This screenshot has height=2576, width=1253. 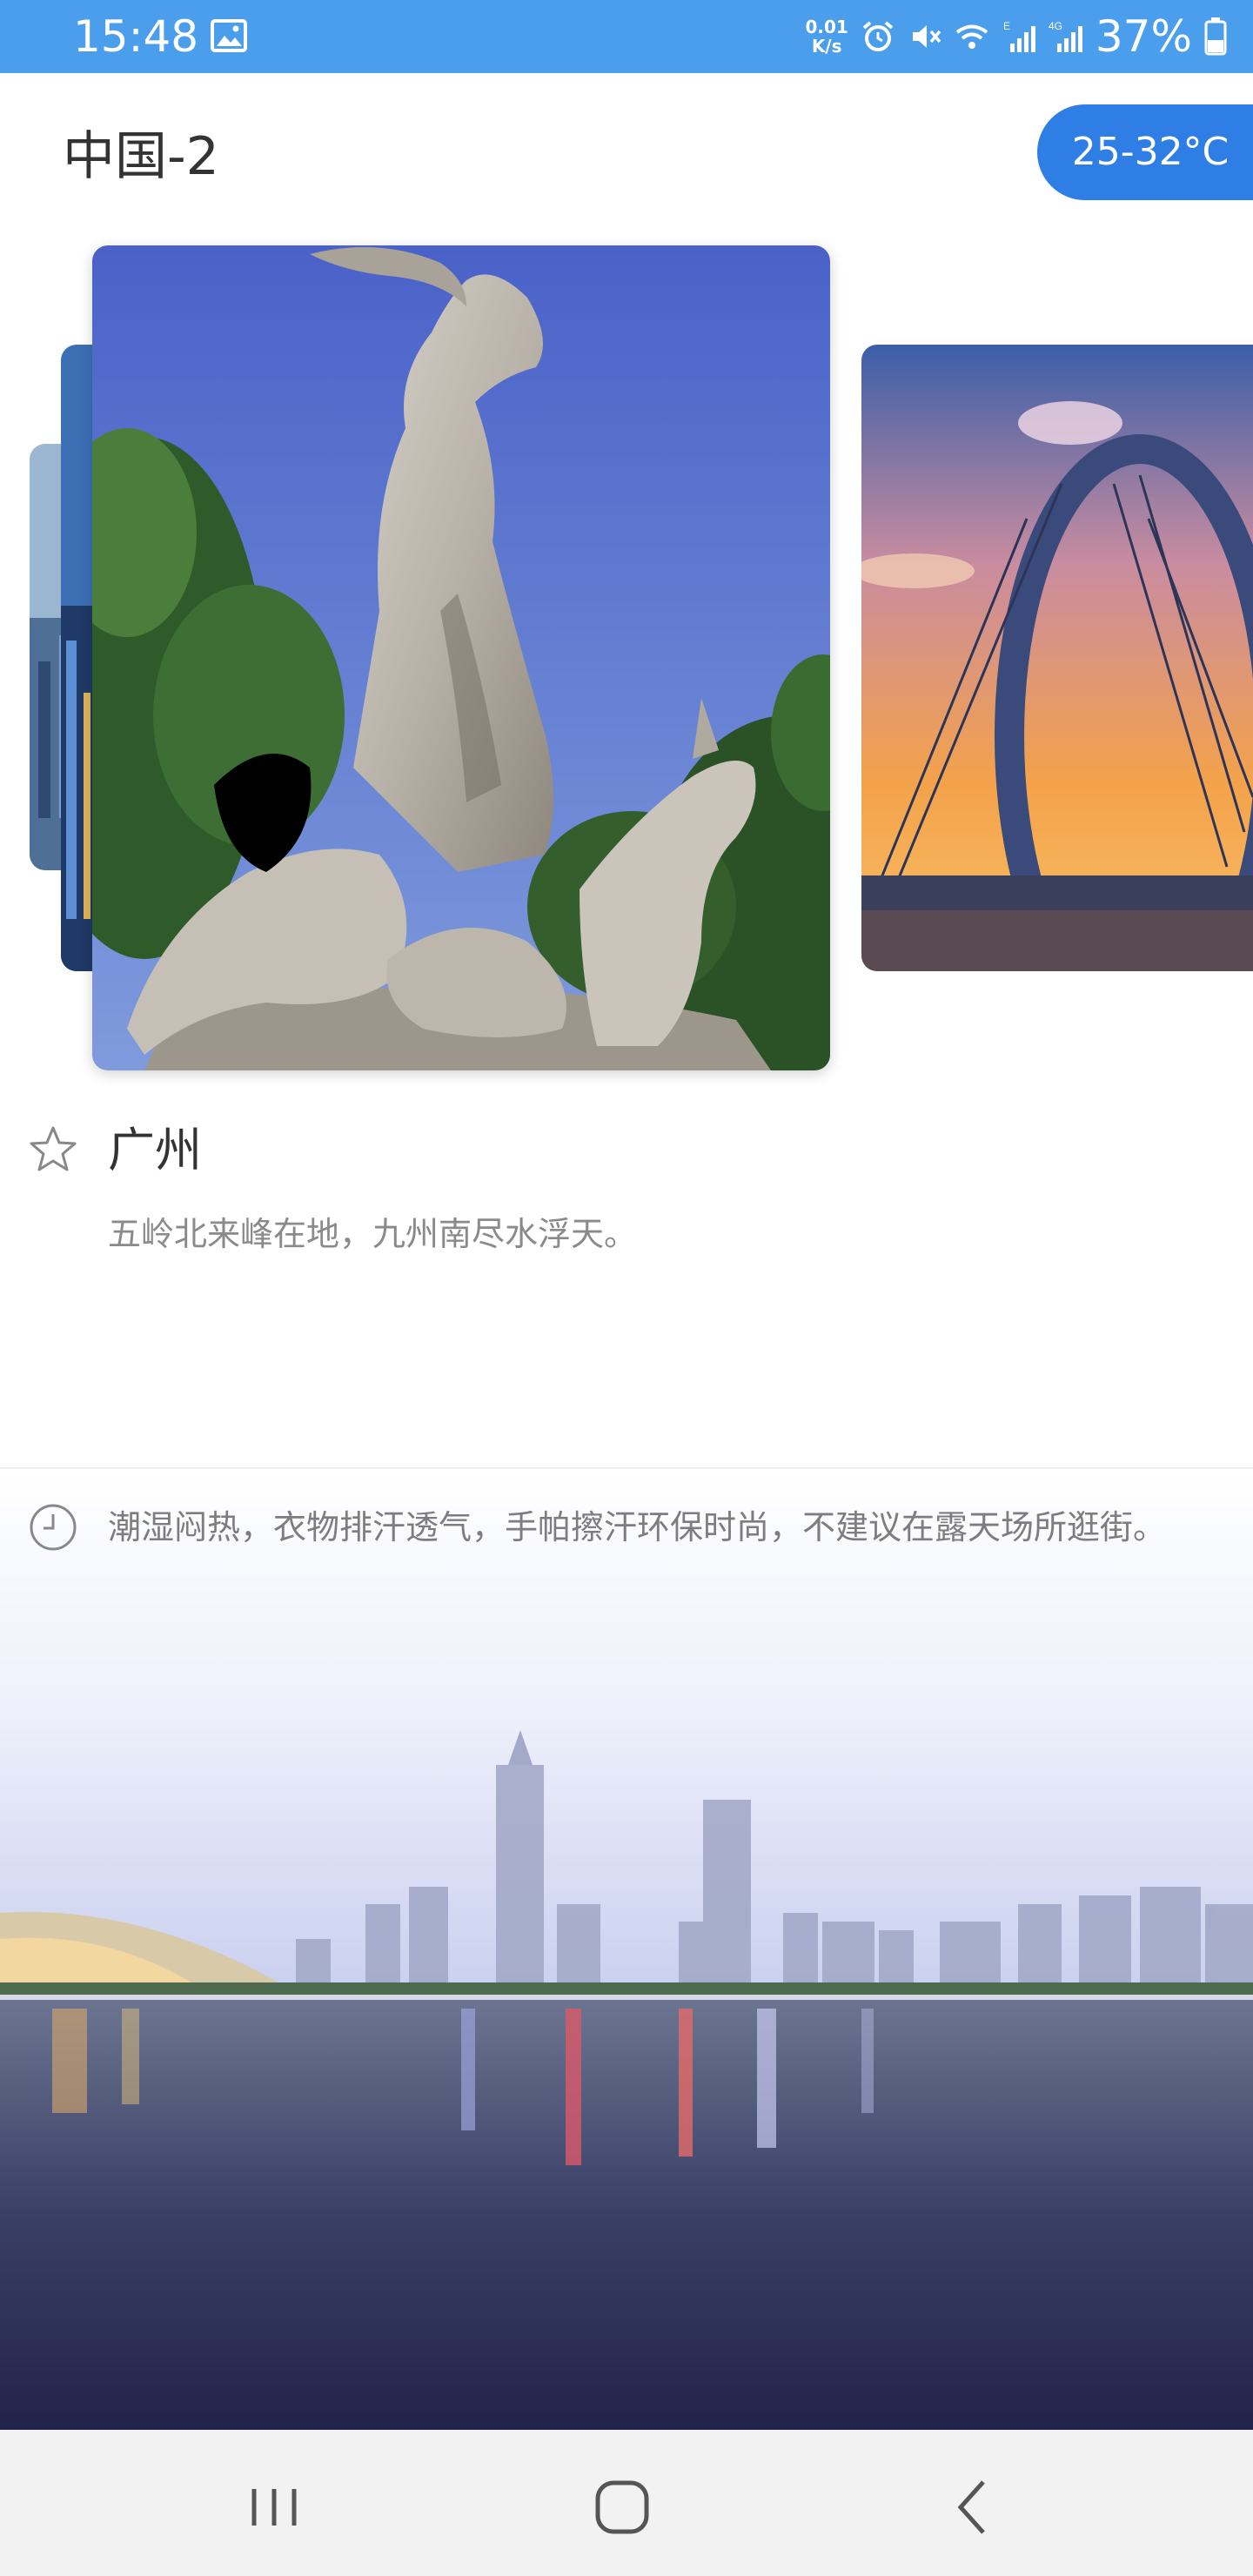 I want to click on mute-icon, so click(x=927, y=37).